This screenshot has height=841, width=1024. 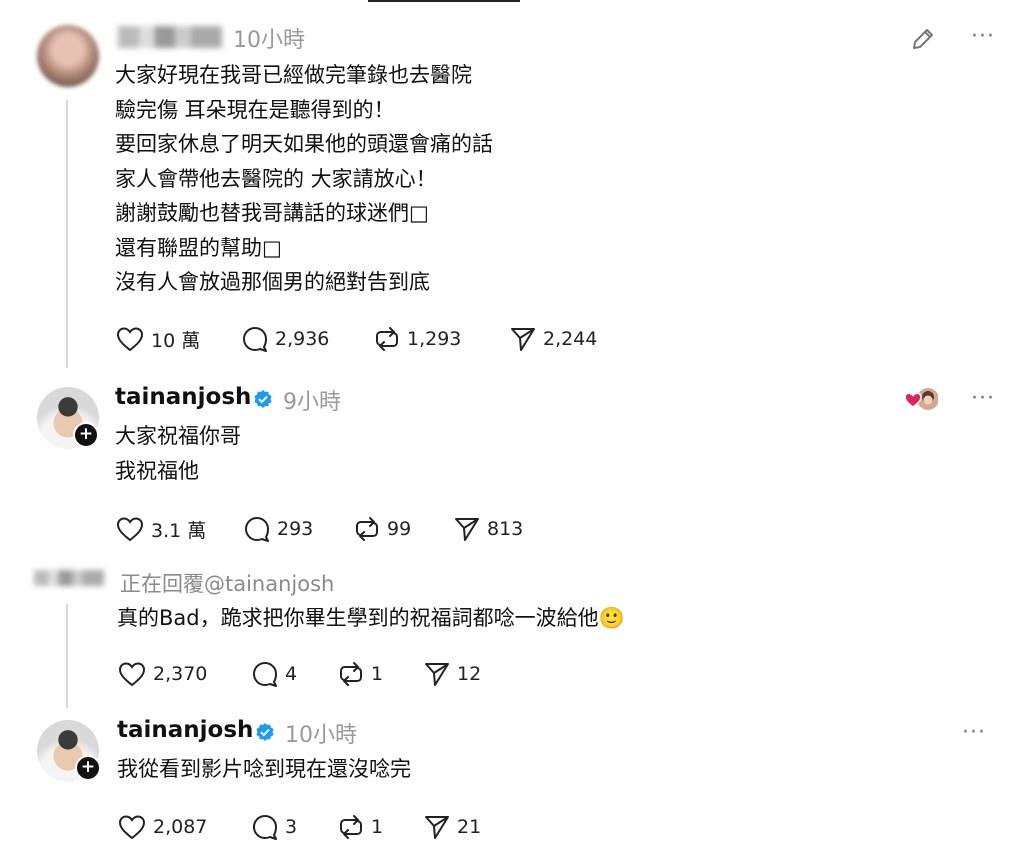 What do you see at coordinates (304, 144) in the screenshot?
I see `post-line: 要回家休息了明天如果他的頭還會痛的話` at bounding box center [304, 144].